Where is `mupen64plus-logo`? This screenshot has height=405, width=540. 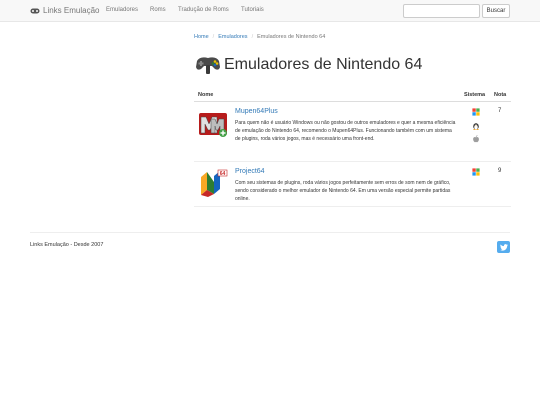
mupen64plus-logo is located at coordinates (213, 123).